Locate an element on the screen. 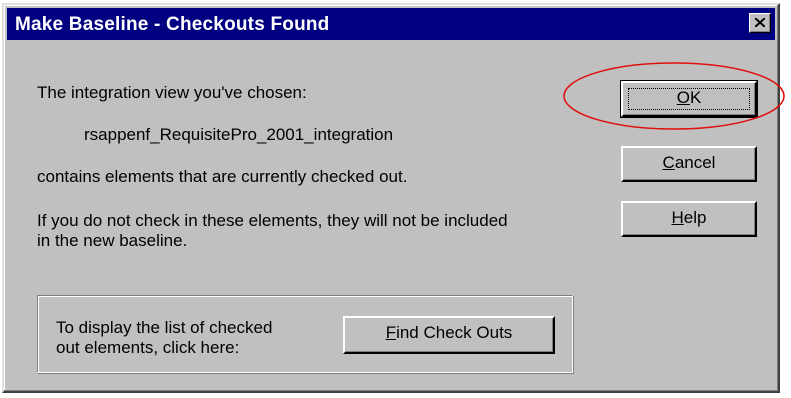  focus-rectangle is located at coordinates (689, 99).